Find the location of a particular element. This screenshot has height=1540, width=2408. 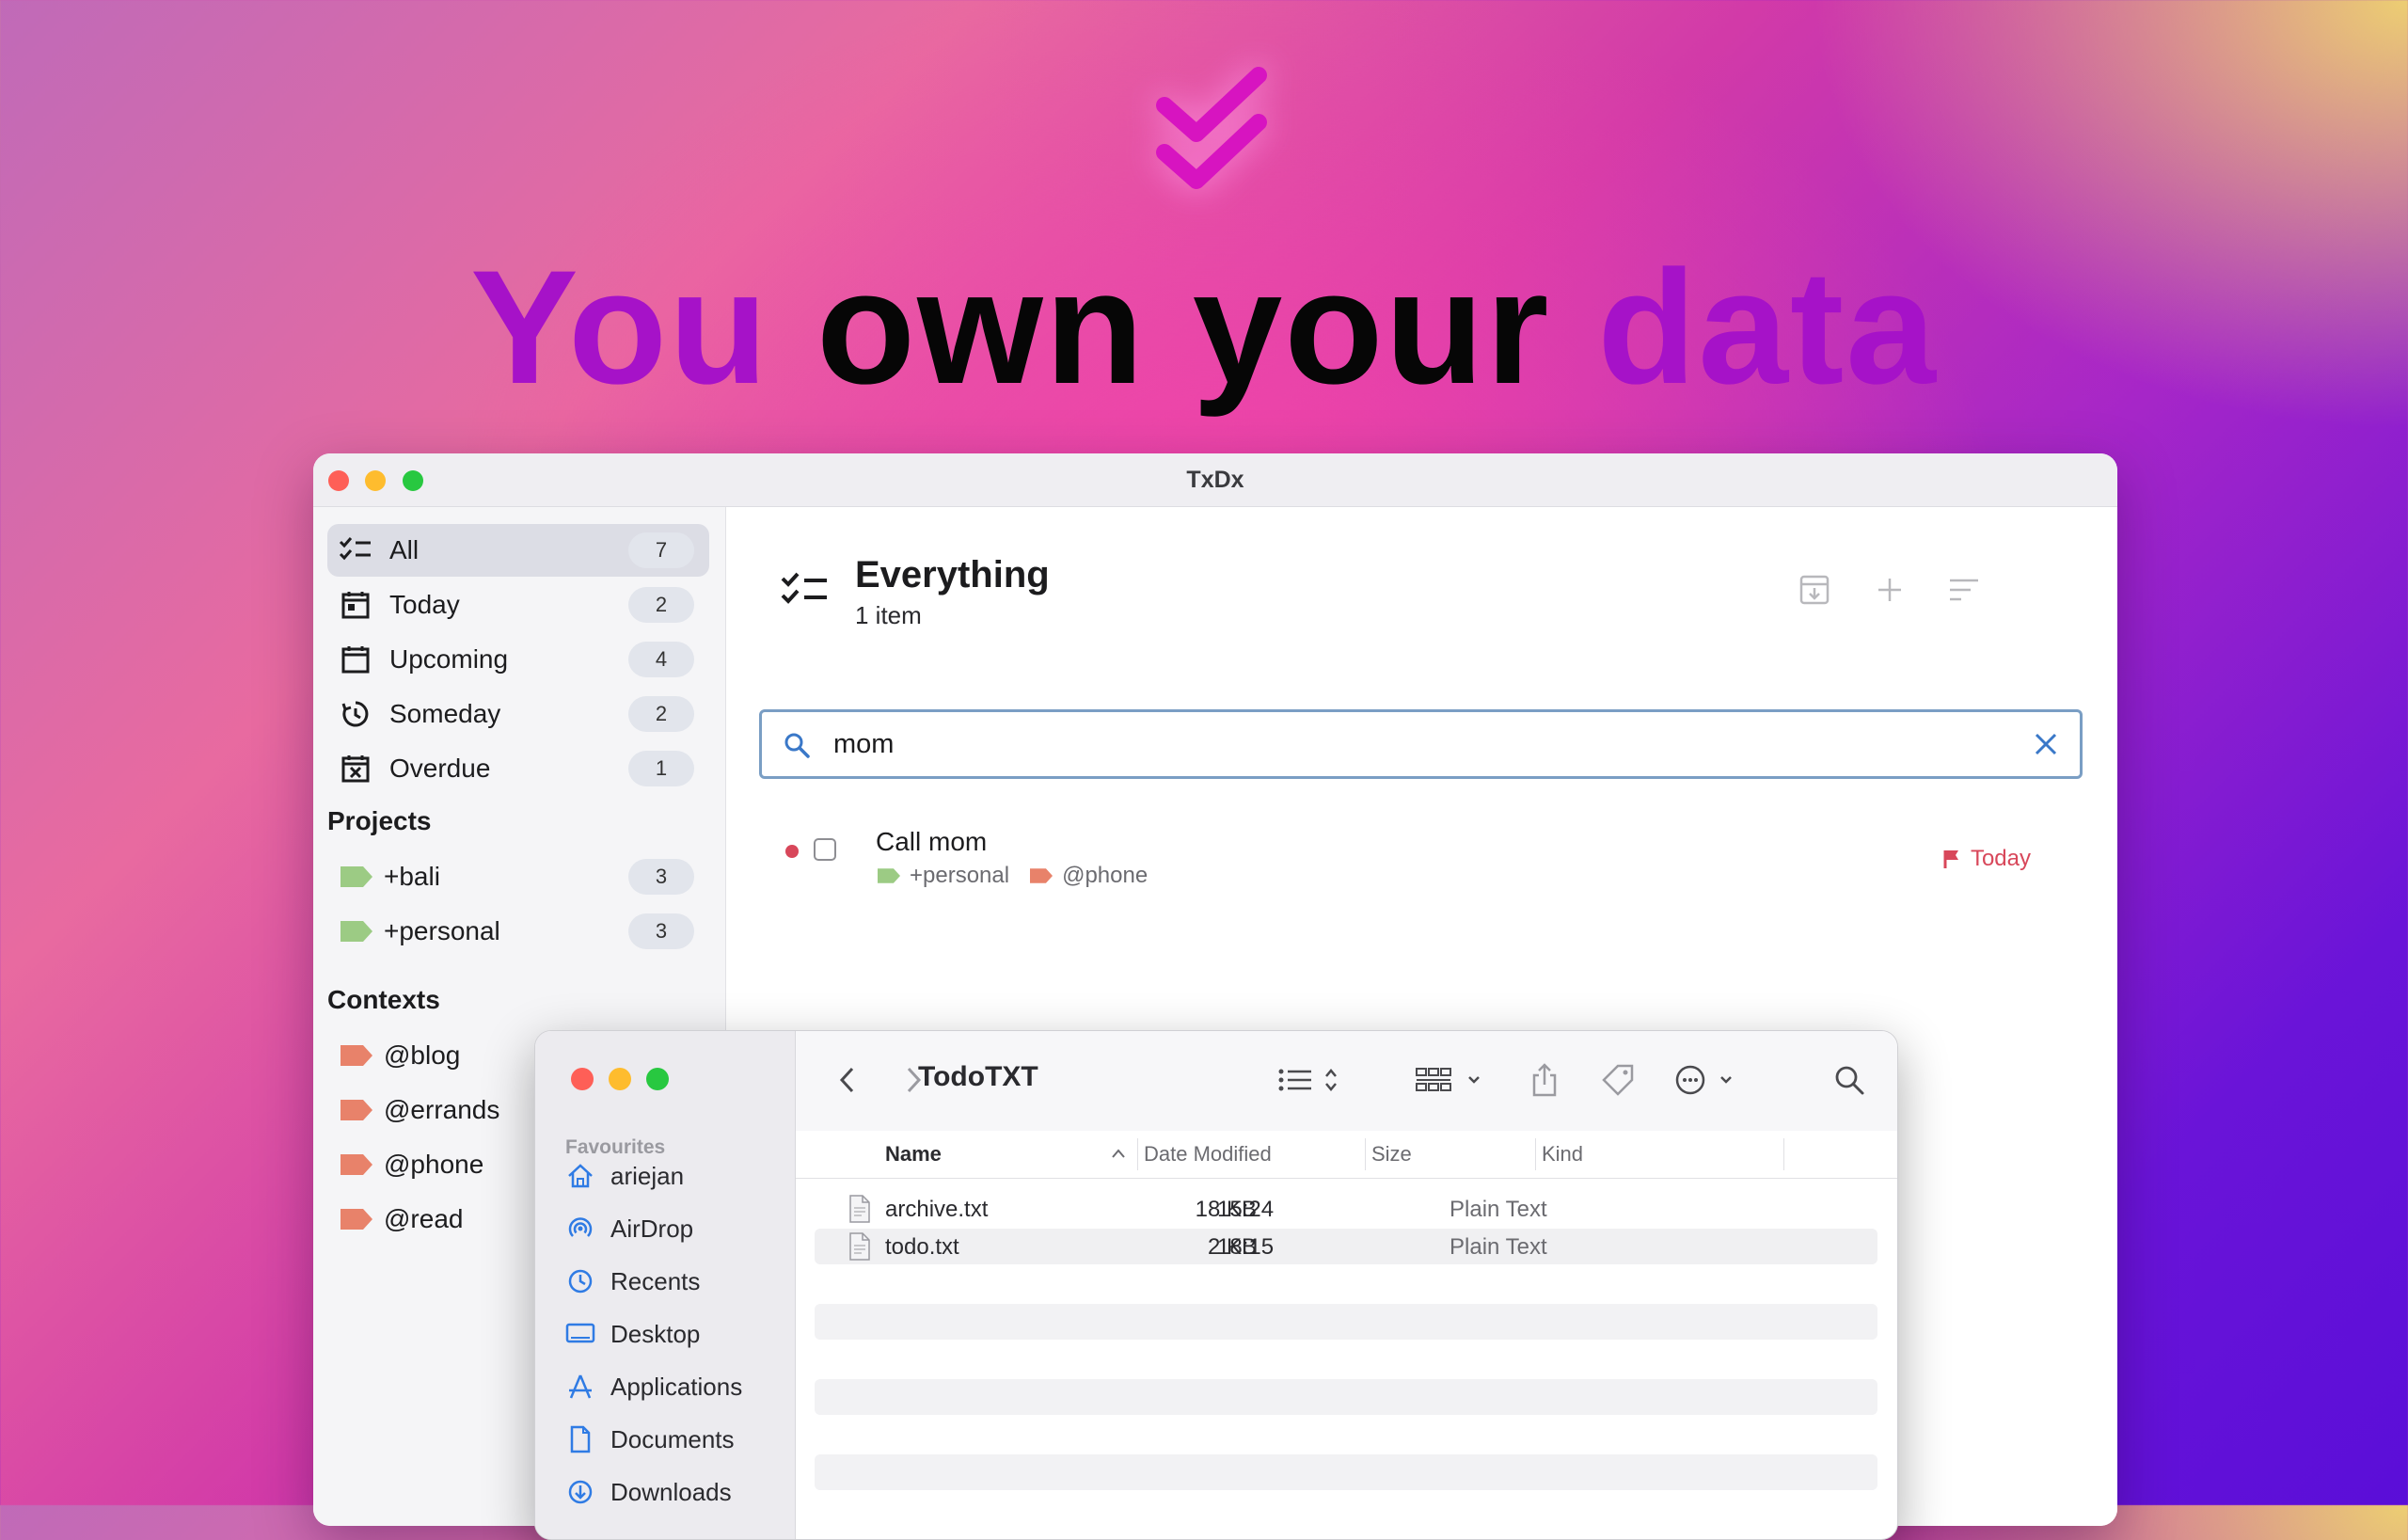

finder-search-button is located at coordinates (1849, 1080).